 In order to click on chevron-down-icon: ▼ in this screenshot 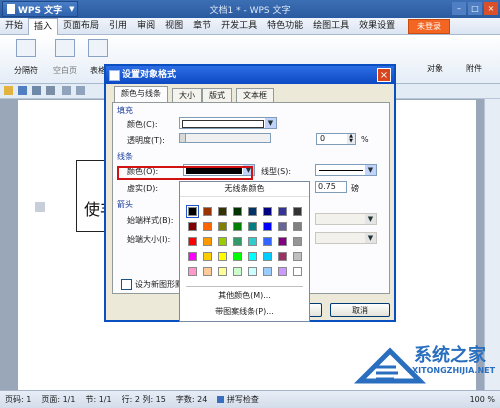, I will do `click(370, 219)`.